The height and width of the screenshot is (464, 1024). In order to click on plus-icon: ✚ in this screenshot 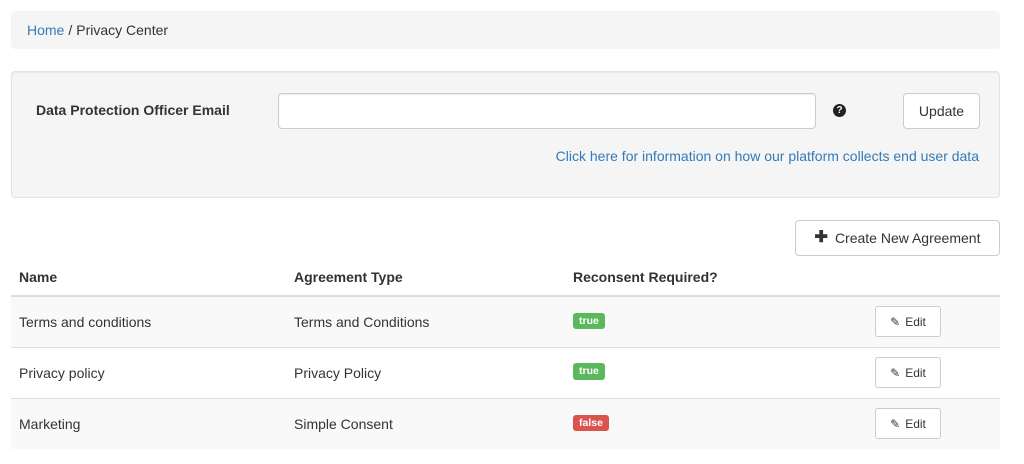, I will do `click(821, 237)`.